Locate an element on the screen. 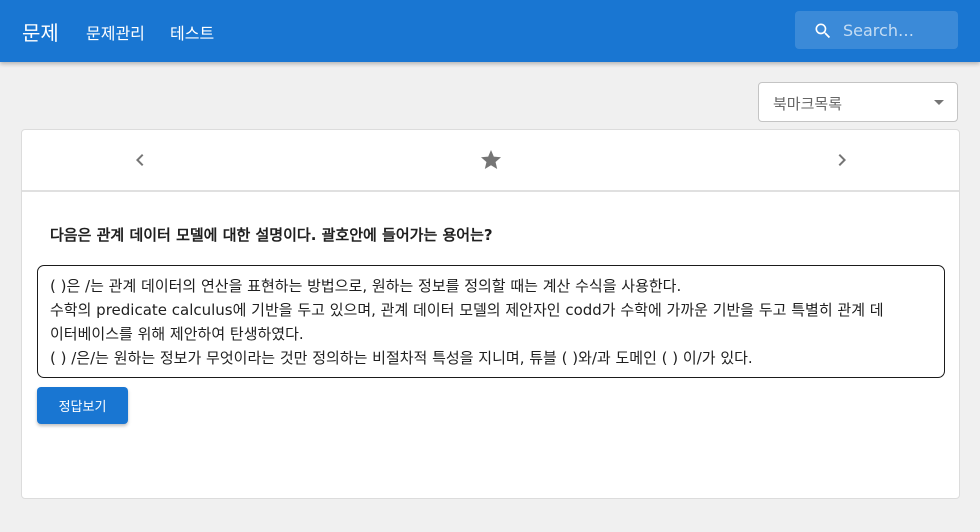 This screenshot has height=532, width=980. chevron-left-icon is located at coordinates (140, 160).